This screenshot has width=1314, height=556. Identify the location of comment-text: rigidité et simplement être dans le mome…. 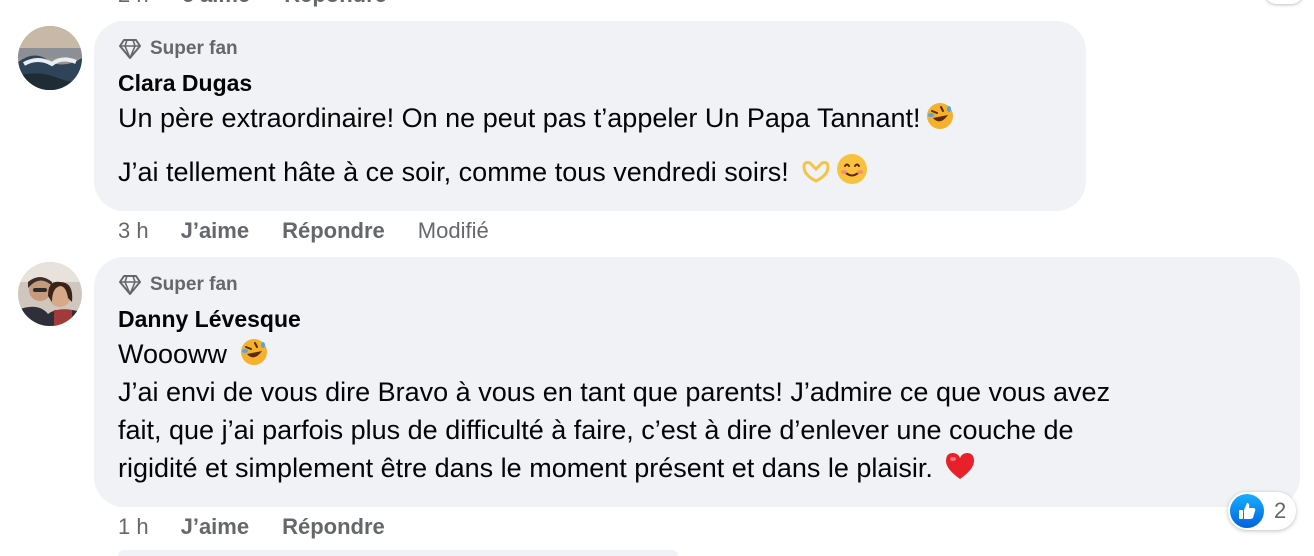
(697, 468).